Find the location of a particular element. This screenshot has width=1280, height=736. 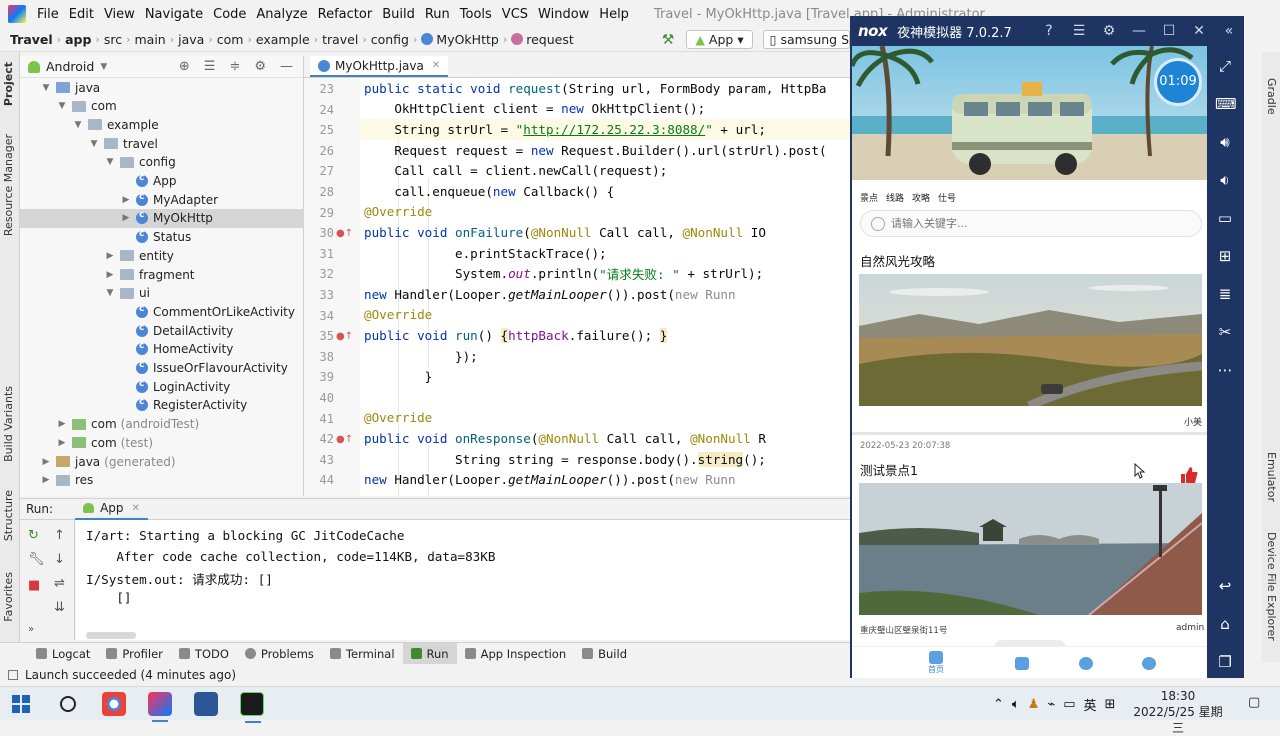

crumb-com: com is located at coordinates (230, 39).